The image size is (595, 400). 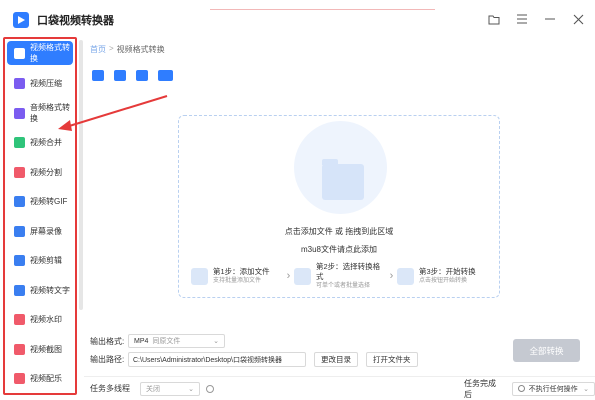 I want to click on step-subtitle: 点击按钮开始转换, so click(x=442, y=281).